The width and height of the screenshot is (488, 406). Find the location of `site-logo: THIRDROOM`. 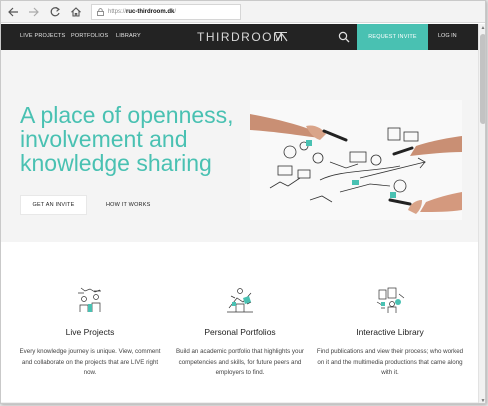

site-logo: THIRDROOM is located at coordinates (241, 37).